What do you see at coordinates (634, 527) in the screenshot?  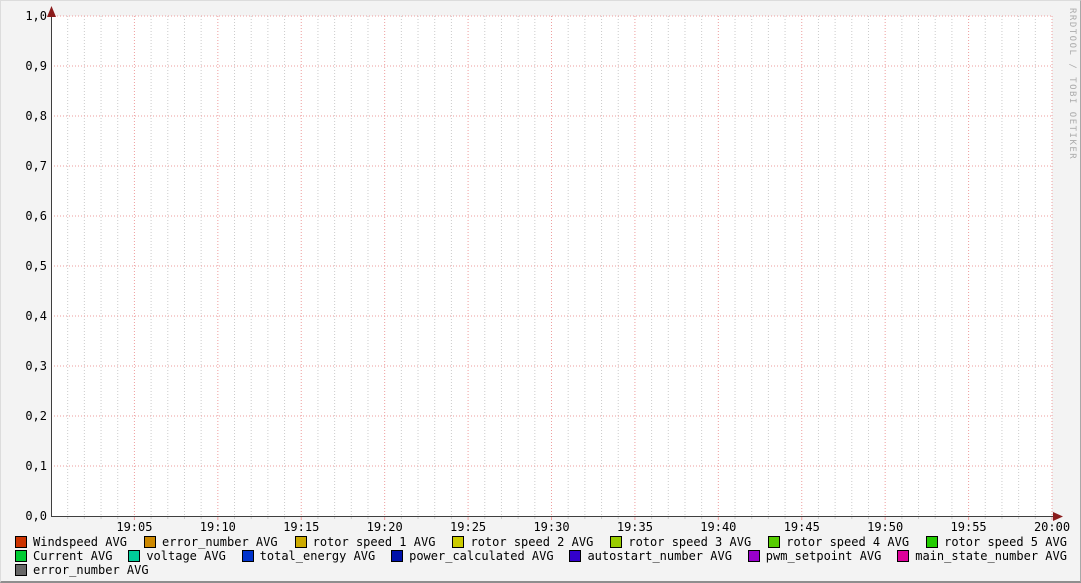 I see `x-axis-tick-label: 19:35` at bounding box center [634, 527].